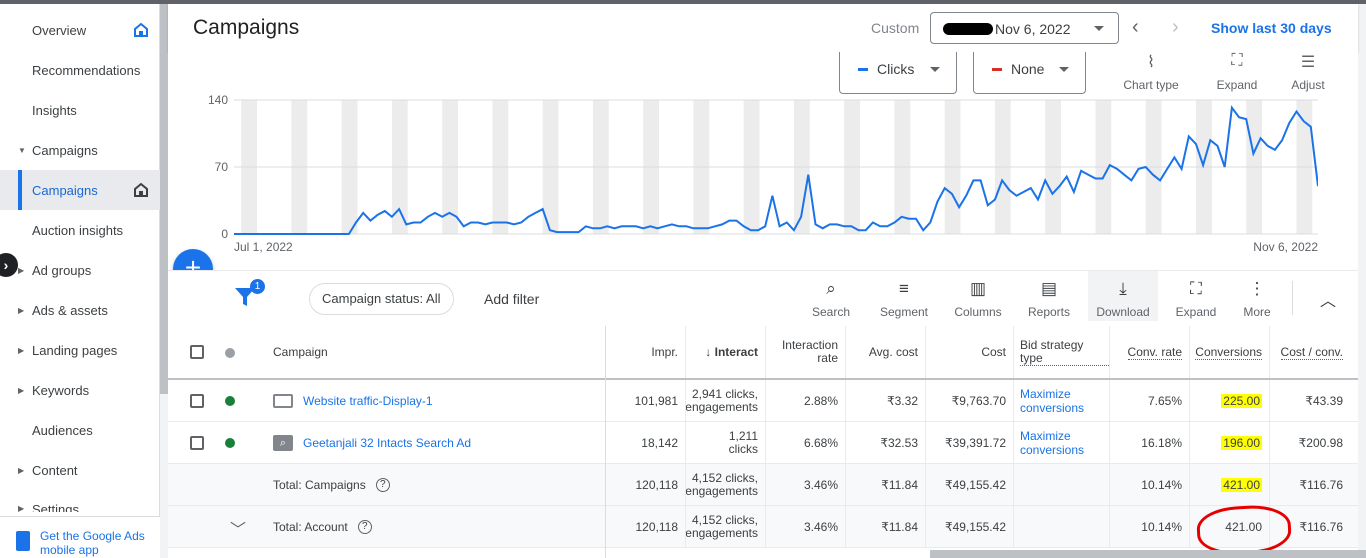  I want to click on chevron-right-icon: ›, so click(1175, 27).